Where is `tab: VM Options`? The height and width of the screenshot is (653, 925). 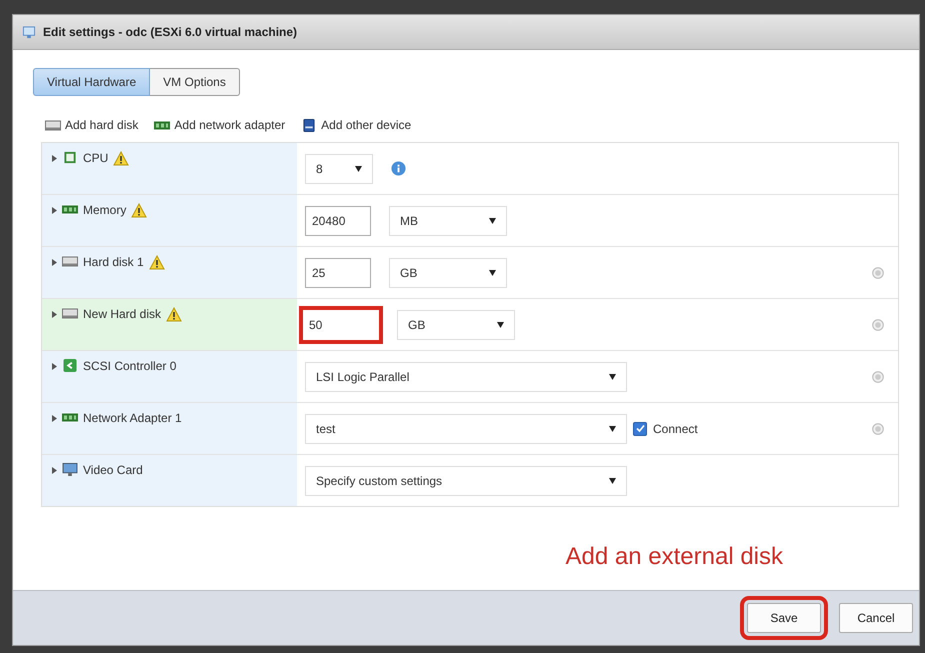
tab: VM Options is located at coordinates (195, 82).